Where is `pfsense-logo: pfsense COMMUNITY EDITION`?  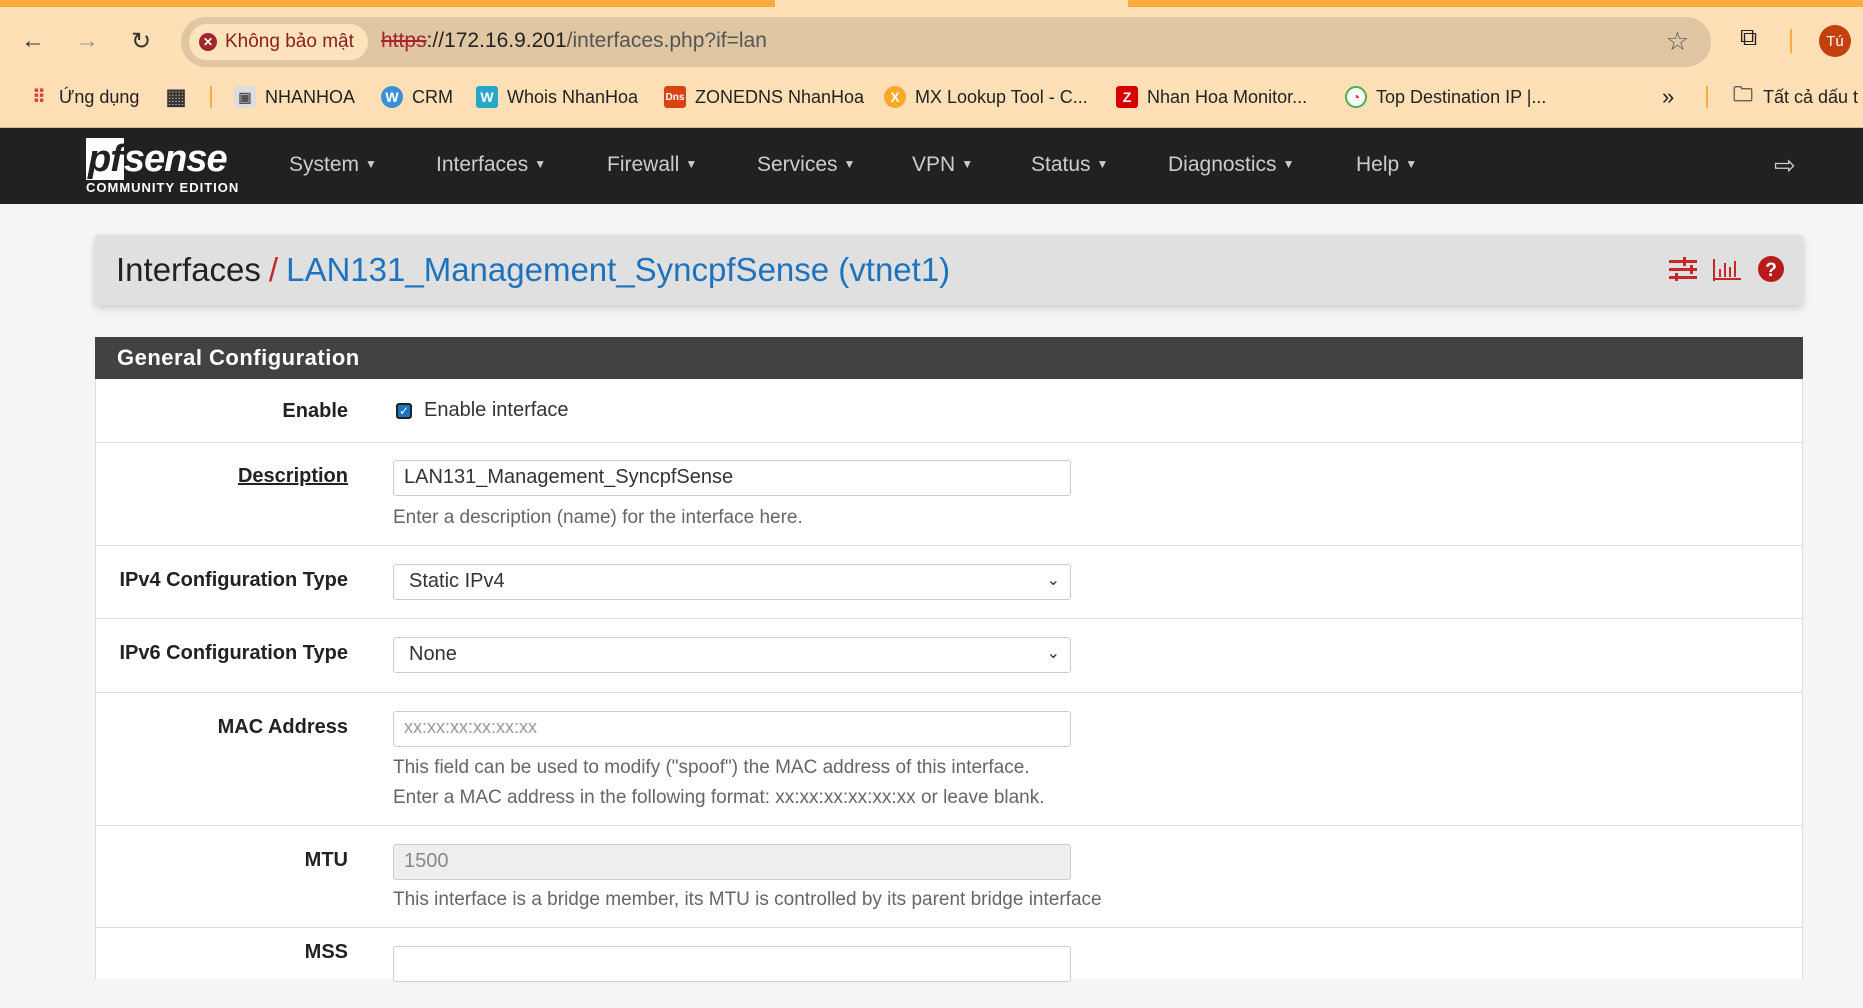 pfsense-logo: pfsense COMMUNITY EDITION is located at coordinates (163, 166).